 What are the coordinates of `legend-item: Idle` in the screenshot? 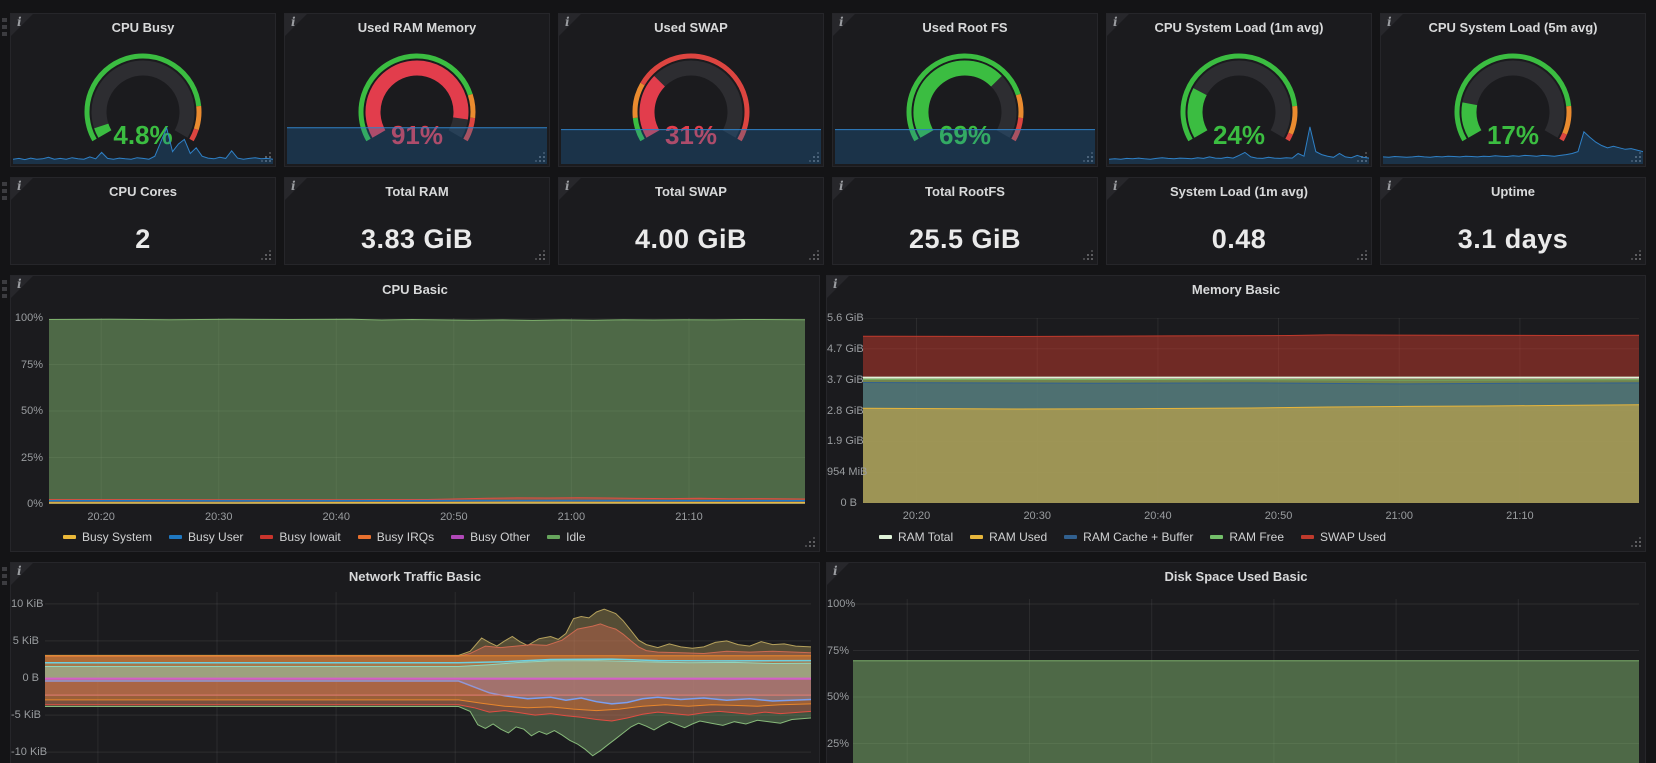 It's located at (566, 537).